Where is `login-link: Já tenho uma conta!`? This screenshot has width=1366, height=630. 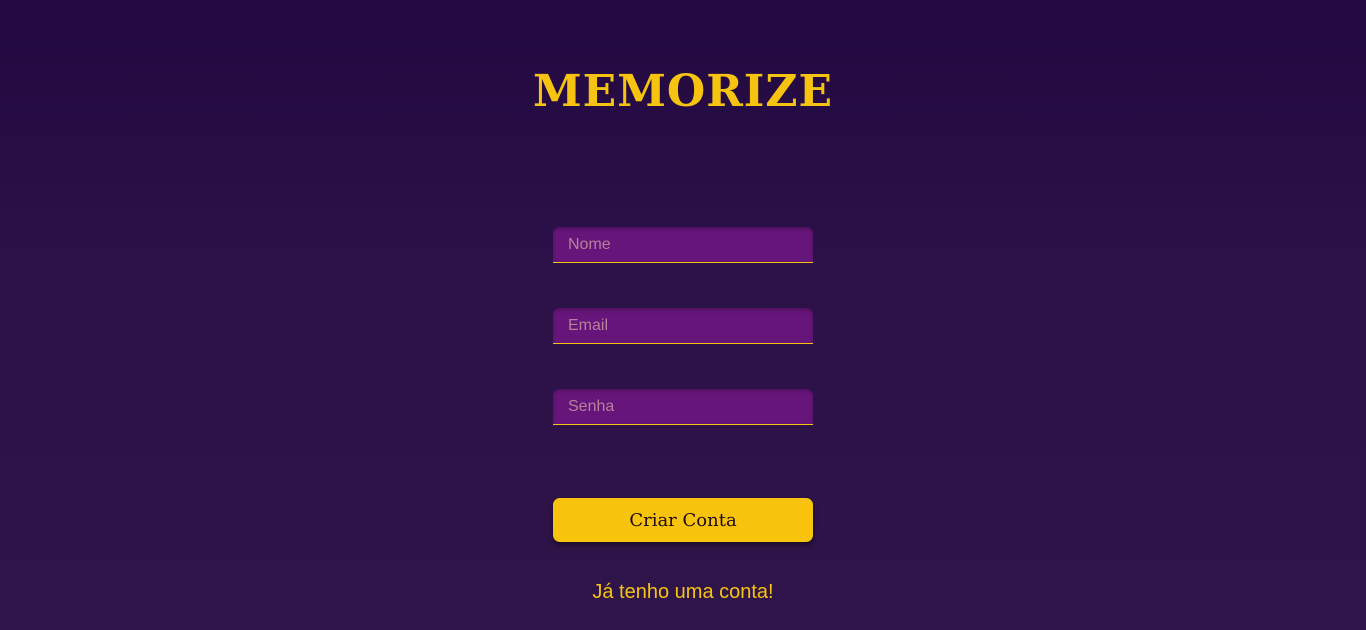
login-link: Já tenho uma conta! is located at coordinates (682, 592).